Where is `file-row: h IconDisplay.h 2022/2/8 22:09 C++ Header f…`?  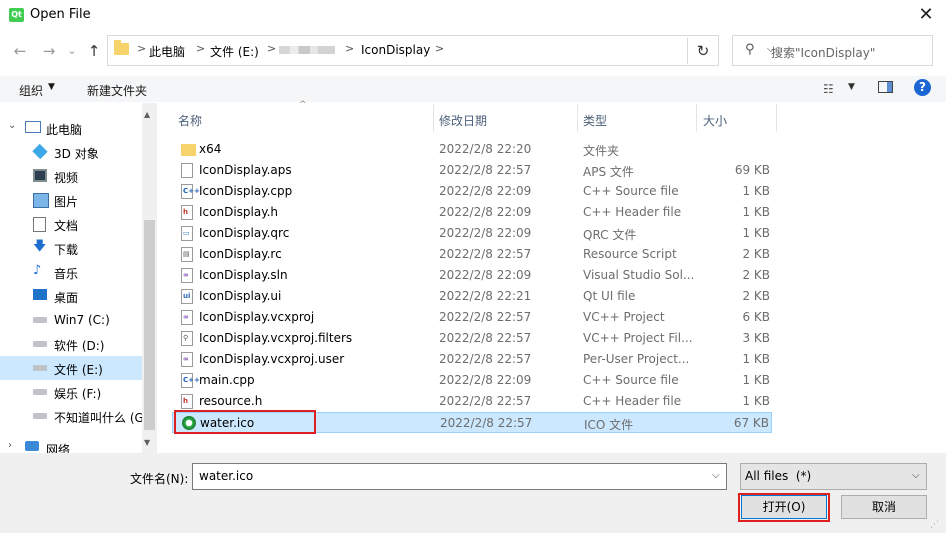
file-row: h IconDisplay.h 2022/2/8 22:09 C++ Header f… is located at coordinates (472, 212).